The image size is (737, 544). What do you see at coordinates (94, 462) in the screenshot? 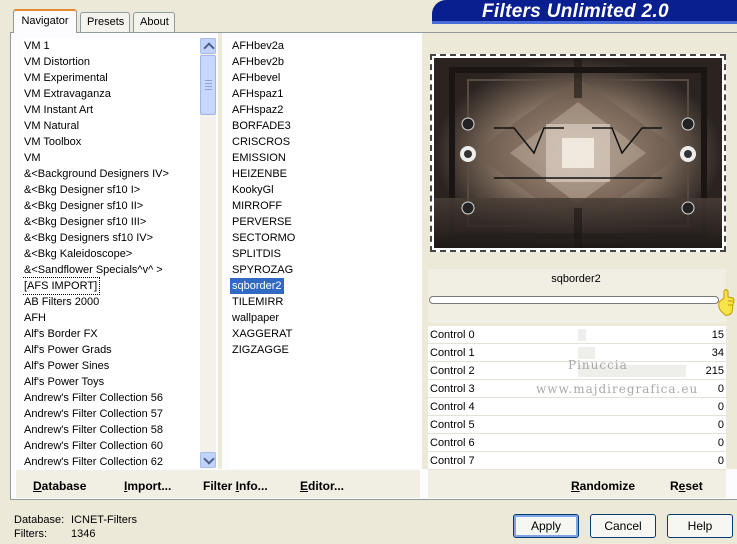
I see `category-item-label: Andrew's Filter Collection 62` at bounding box center [94, 462].